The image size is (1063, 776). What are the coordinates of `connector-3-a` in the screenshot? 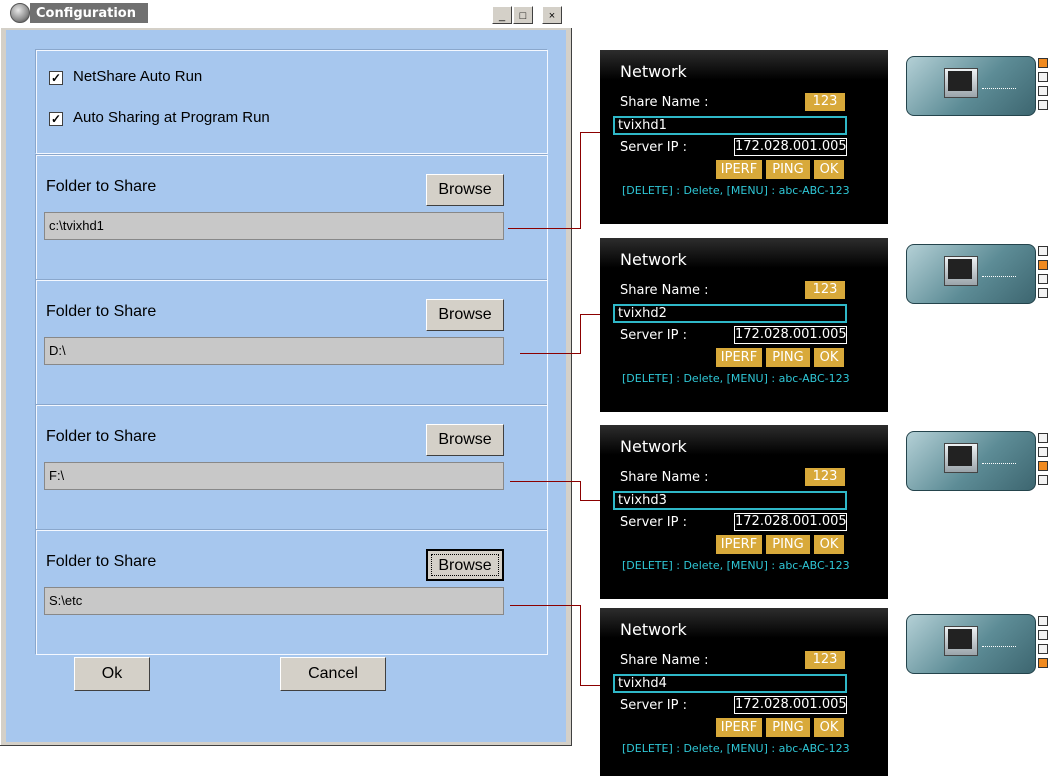 It's located at (545, 481).